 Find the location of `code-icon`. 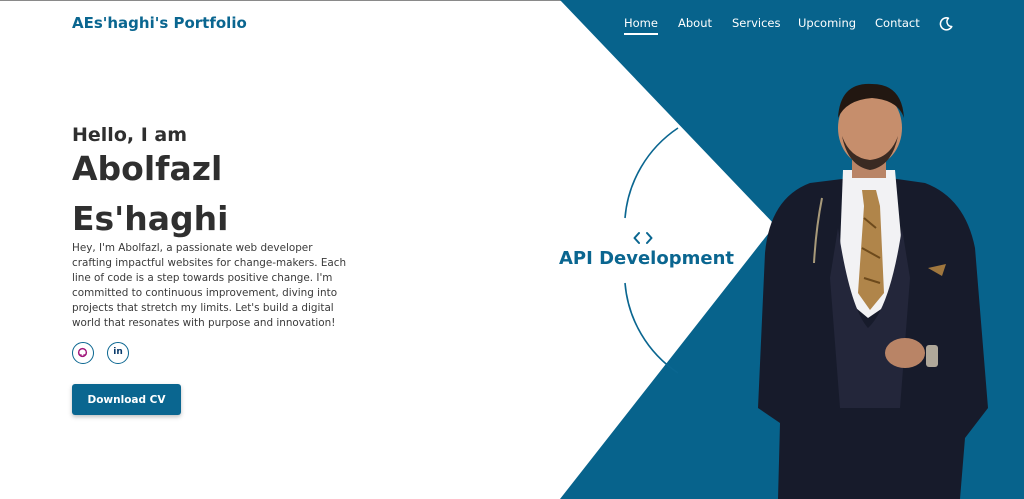

code-icon is located at coordinates (643, 238).